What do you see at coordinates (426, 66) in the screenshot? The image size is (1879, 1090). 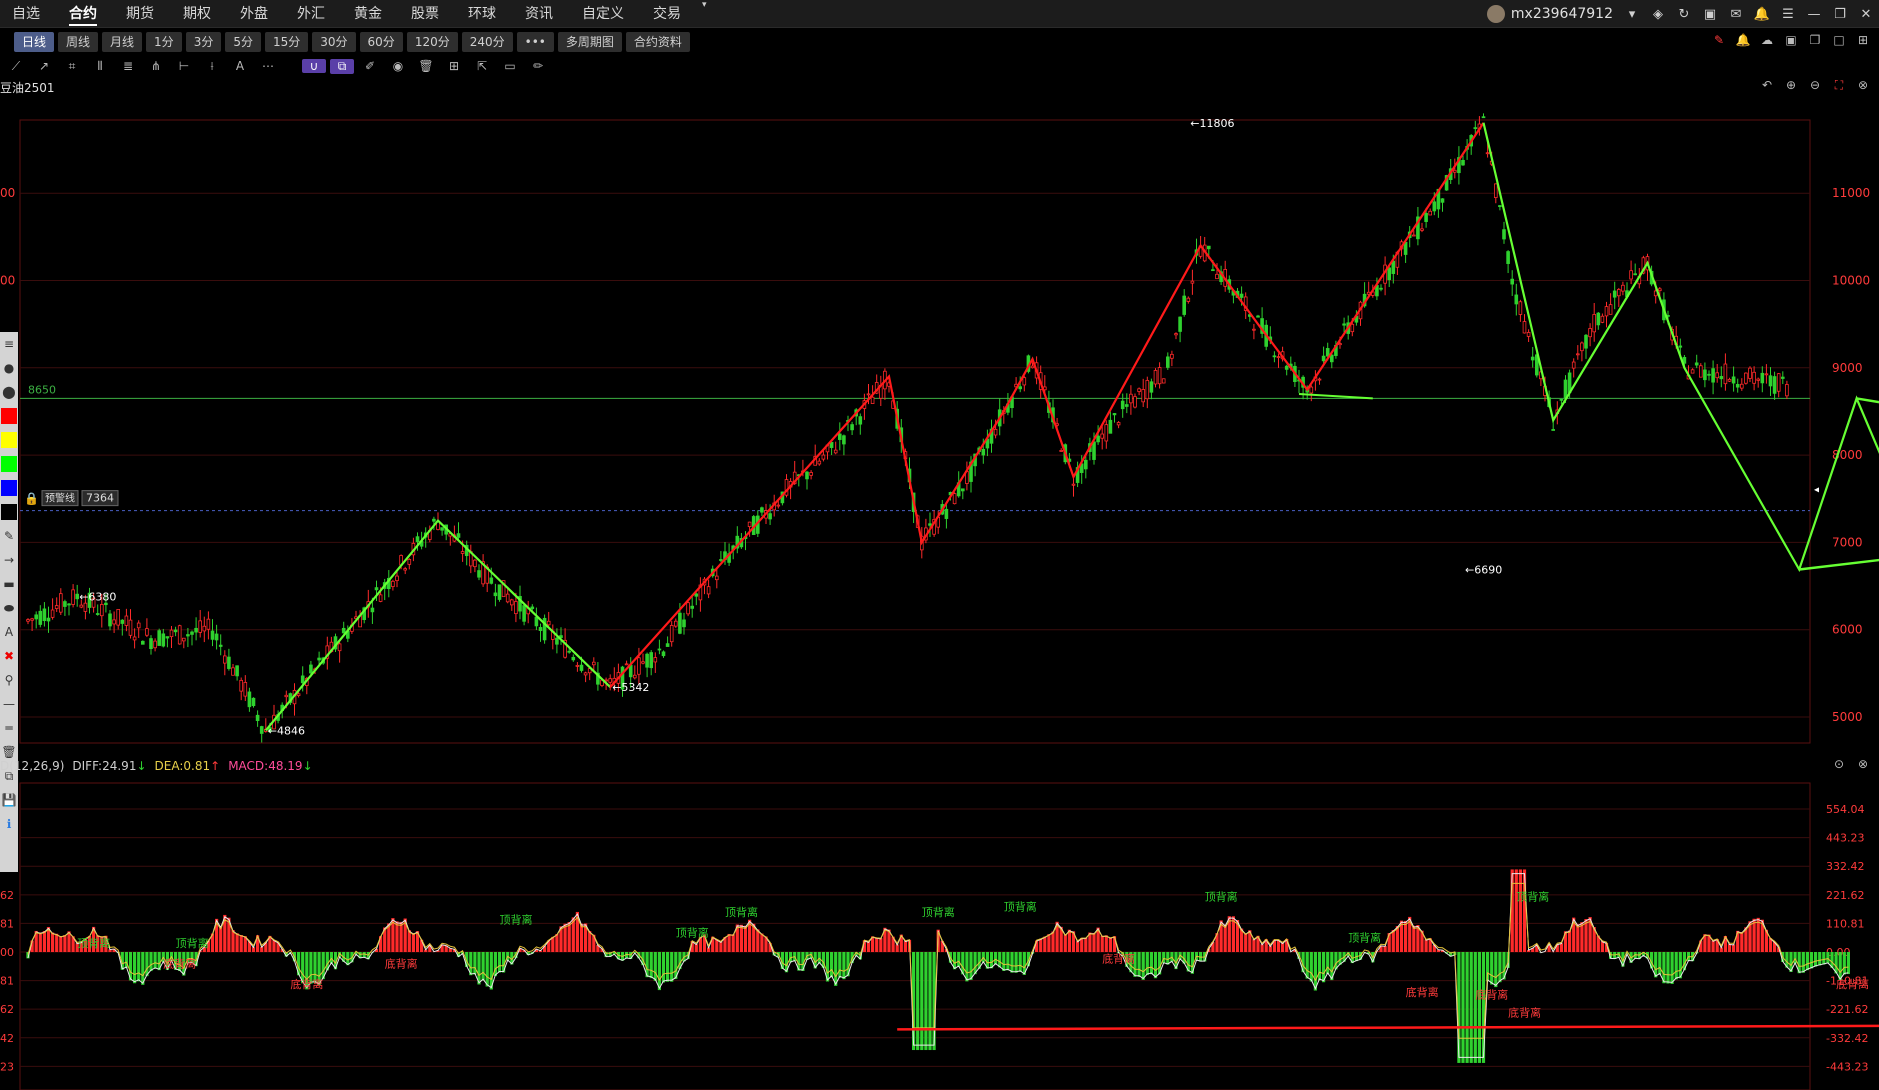 I see `trash-icon: 🗑` at bounding box center [426, 66].